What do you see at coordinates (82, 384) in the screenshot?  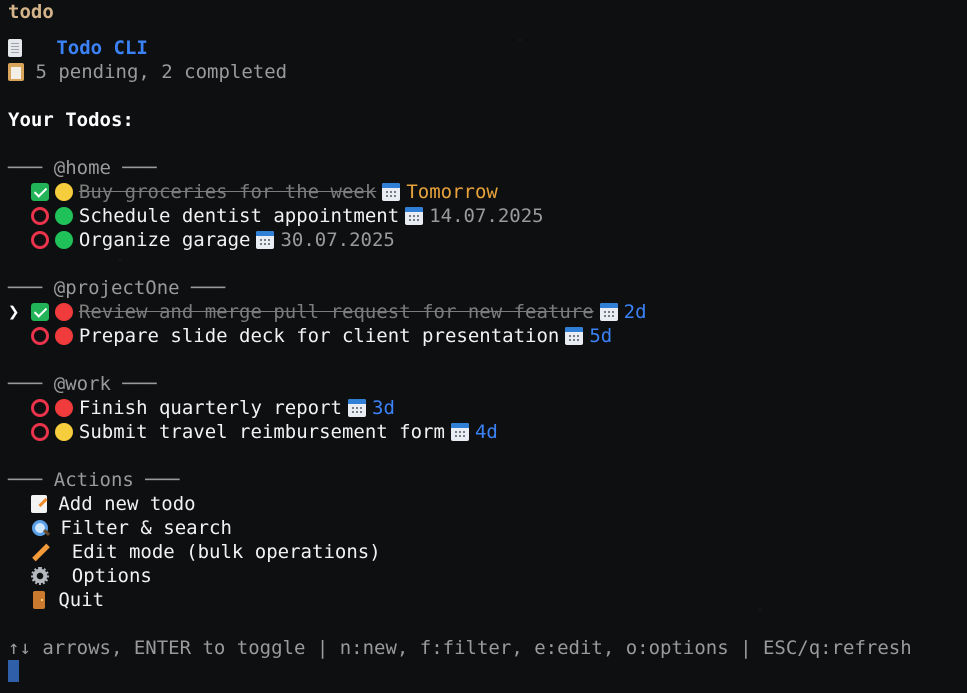 I see `group-header-work: ─── @work ───` at bounding box center [82, 384].